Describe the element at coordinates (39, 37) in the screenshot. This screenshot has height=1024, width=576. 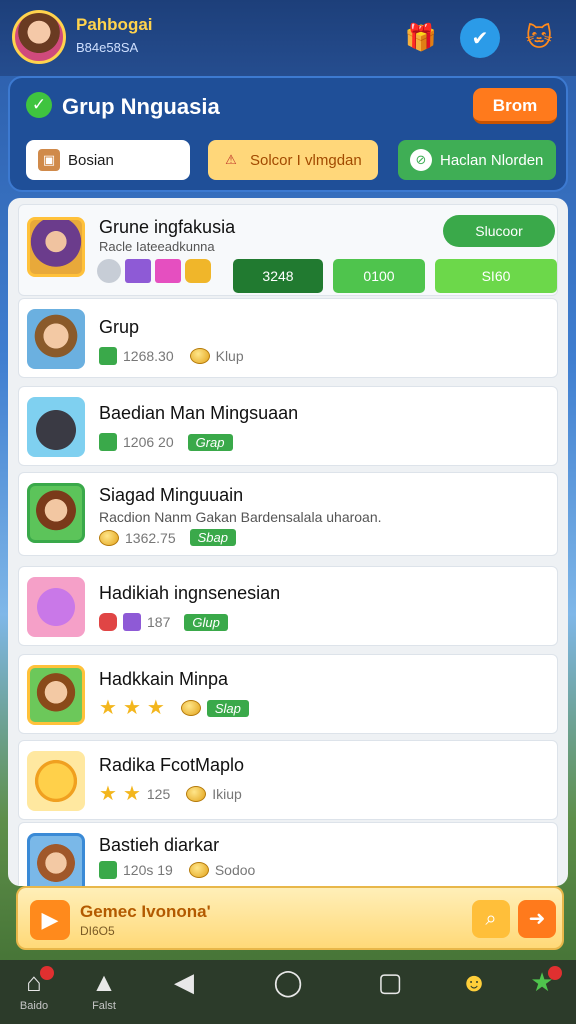
I see `player-avatar` at that location.